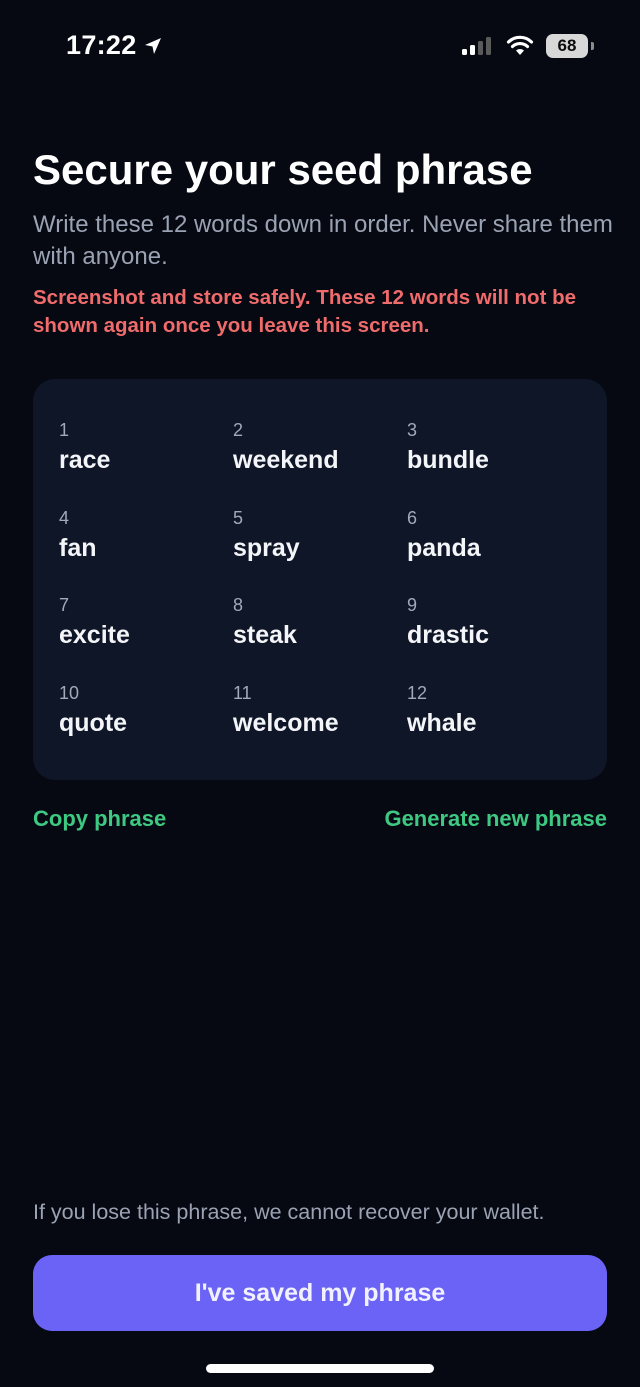  I want to click on location-arrow-icon, so click(152, 45).